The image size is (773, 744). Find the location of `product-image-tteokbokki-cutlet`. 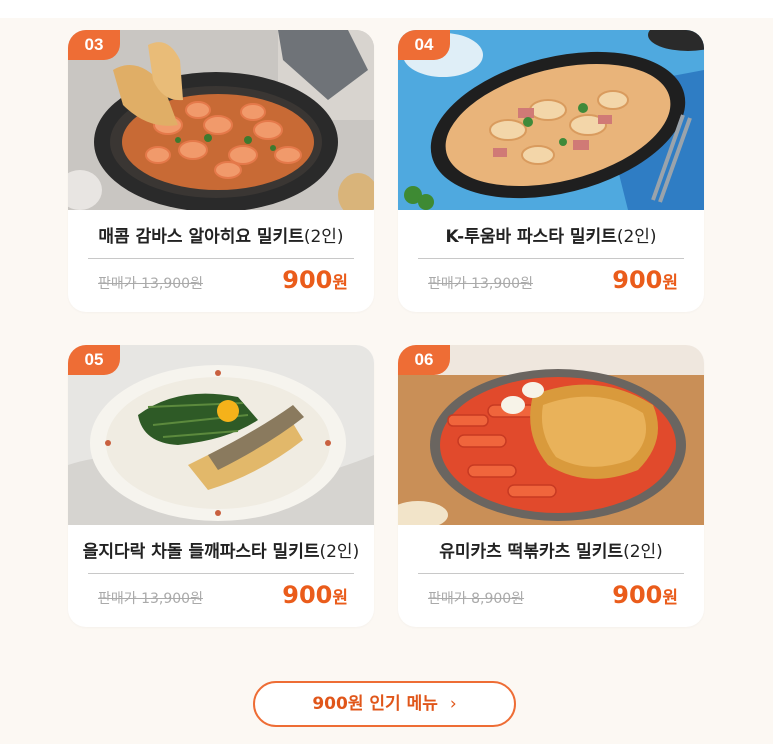

product-image-tteokbokki-cutlet is located at coordinates (551, 435).